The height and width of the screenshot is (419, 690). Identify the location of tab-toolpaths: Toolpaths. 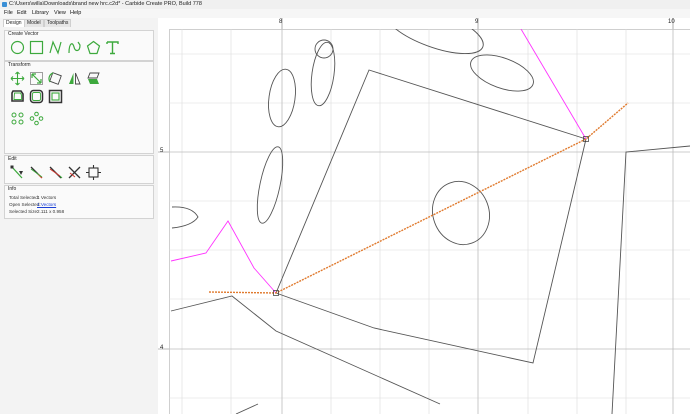
(58, 23).